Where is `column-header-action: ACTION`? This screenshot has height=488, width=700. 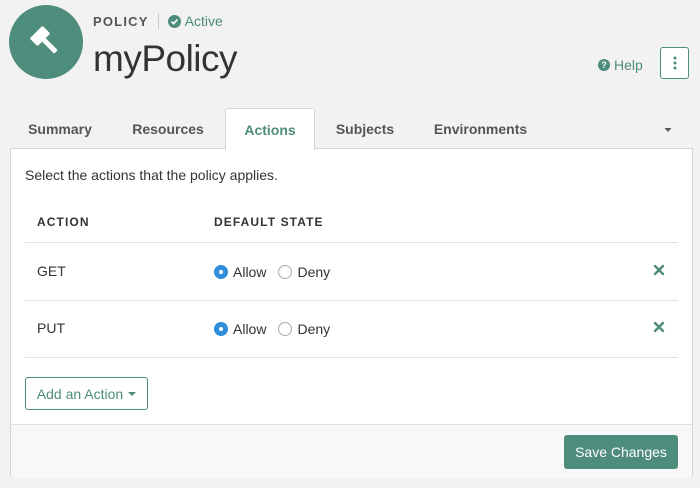 column-header-action: ACTION is located at coordinates (63, 222).